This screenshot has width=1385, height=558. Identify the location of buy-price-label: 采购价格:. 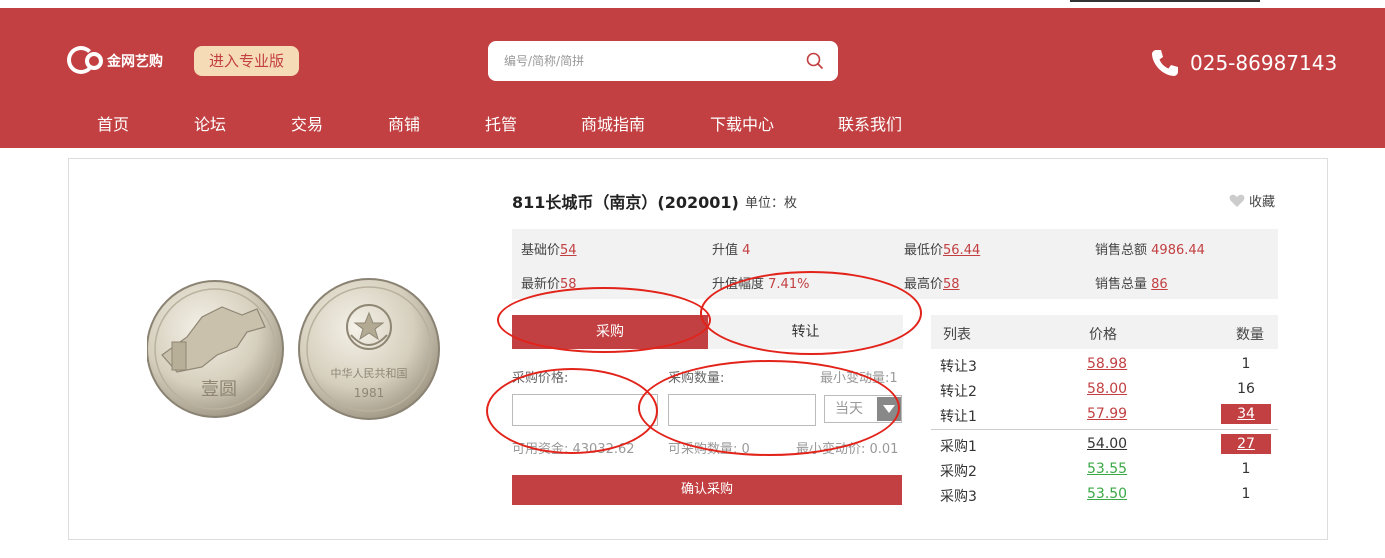
(540, 378).